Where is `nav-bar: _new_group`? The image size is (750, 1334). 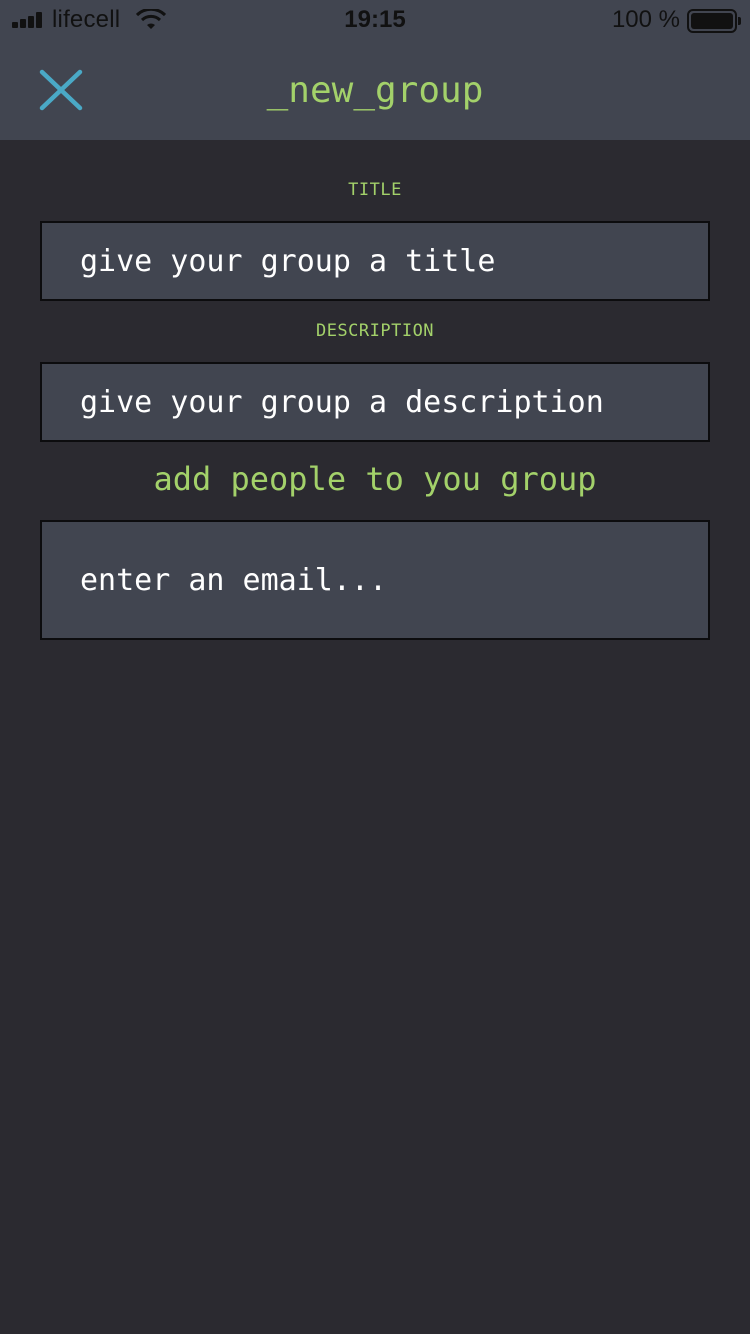
nav-bar: _new_group is located at coordinates (375, 90).